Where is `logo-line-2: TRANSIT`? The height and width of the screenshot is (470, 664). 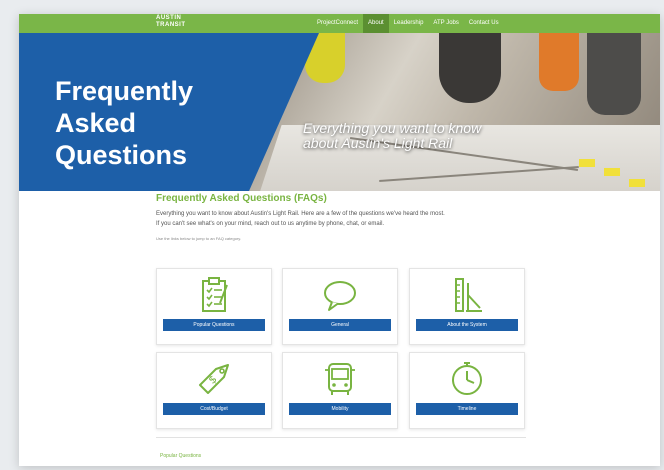 logo-line-2: TRANSIT is located at coordinates (171, 25).